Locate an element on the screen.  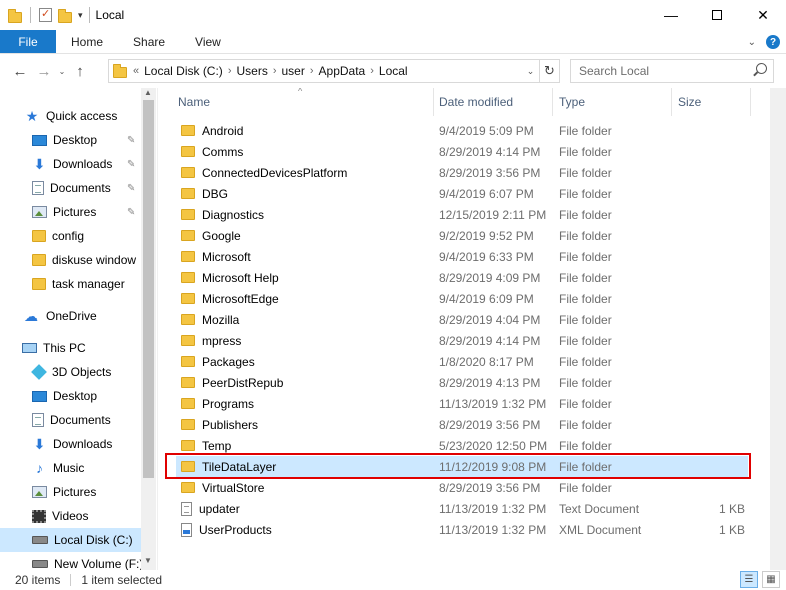
sidebar-item: task manager is located at coordinates (70, 284).